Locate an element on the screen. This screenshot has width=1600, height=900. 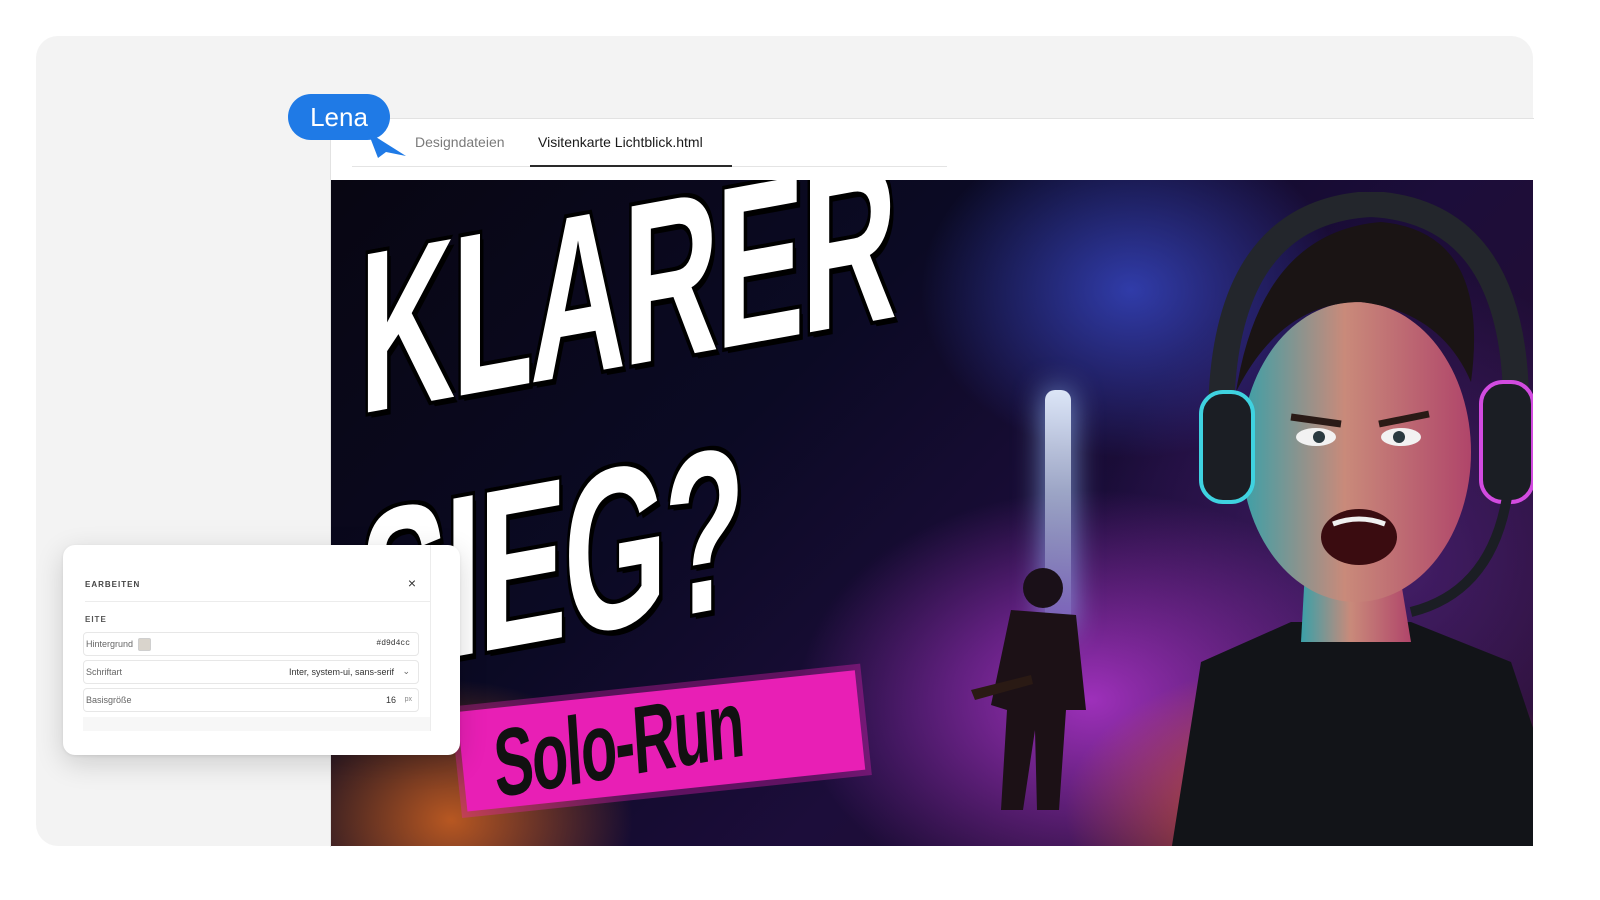
soldier-silhouette is located at coordinates (1028, 689).